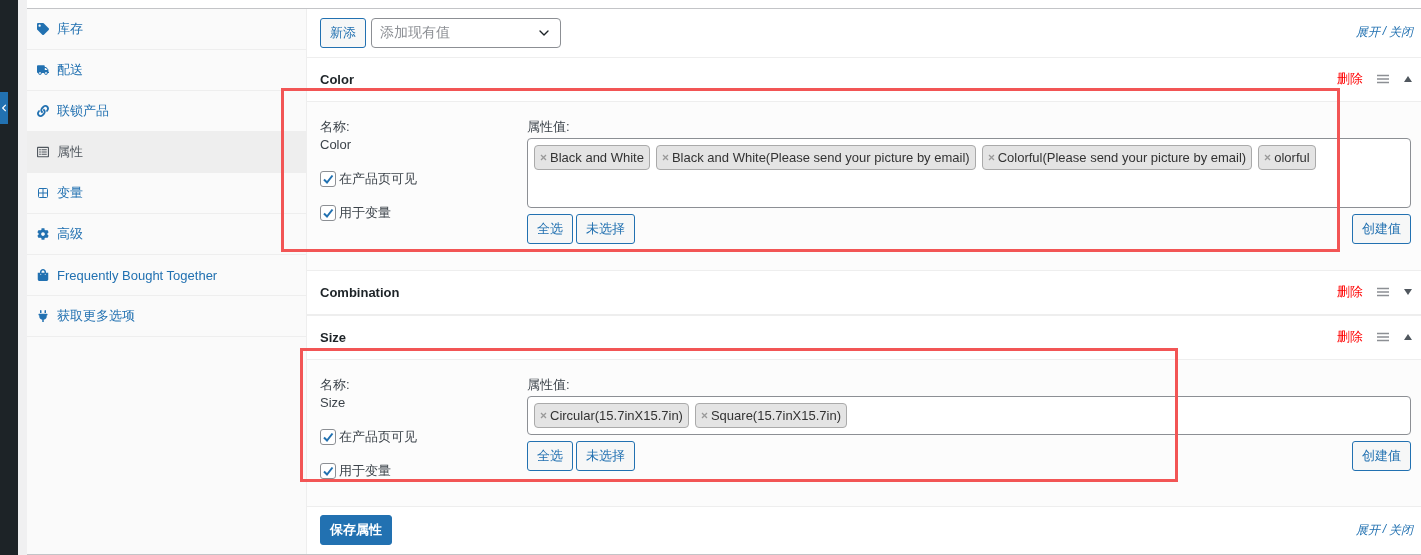  Describe the element at coordinates (43, 193) in the screenshot. I see `grid-icon` at that location.